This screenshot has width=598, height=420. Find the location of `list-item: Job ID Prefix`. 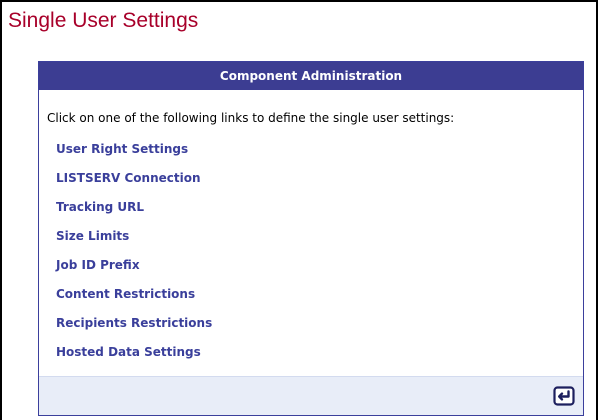

list-item: Job ID Prefix is located at coordinates (134, 271).